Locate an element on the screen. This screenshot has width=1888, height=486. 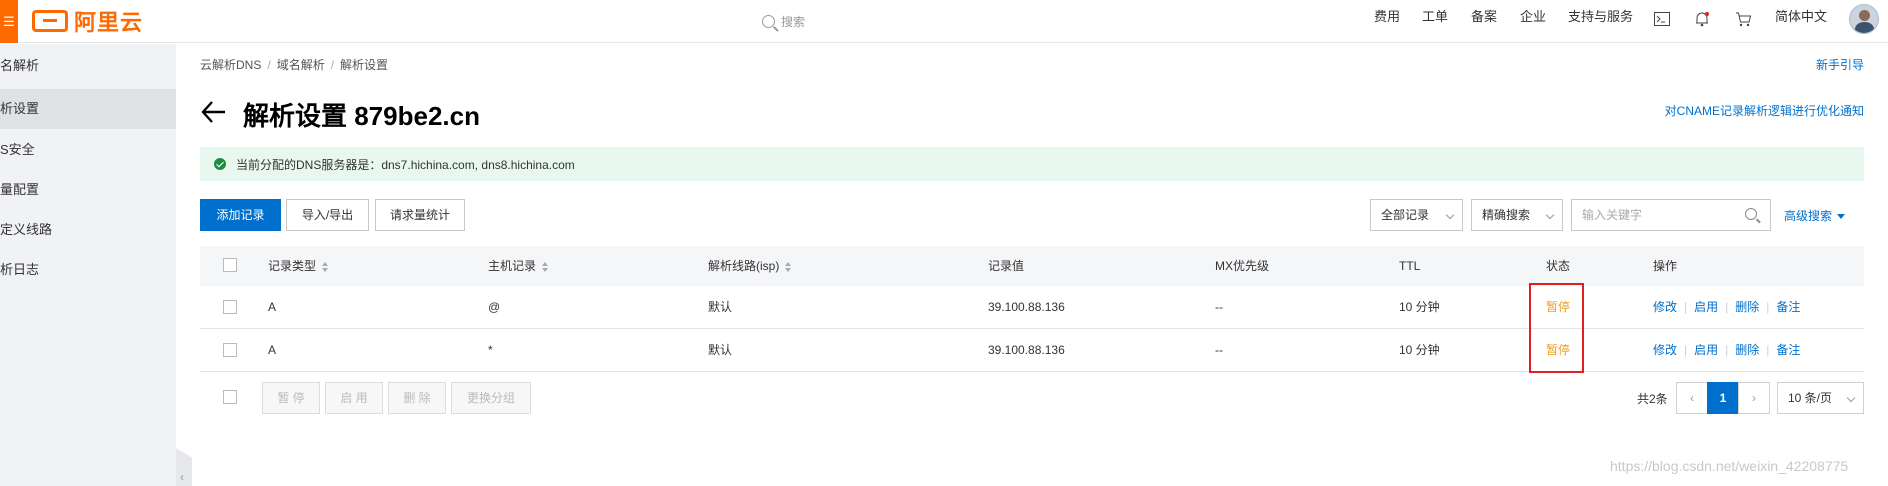
terminal-icon is located at coordinates (1662, 19).